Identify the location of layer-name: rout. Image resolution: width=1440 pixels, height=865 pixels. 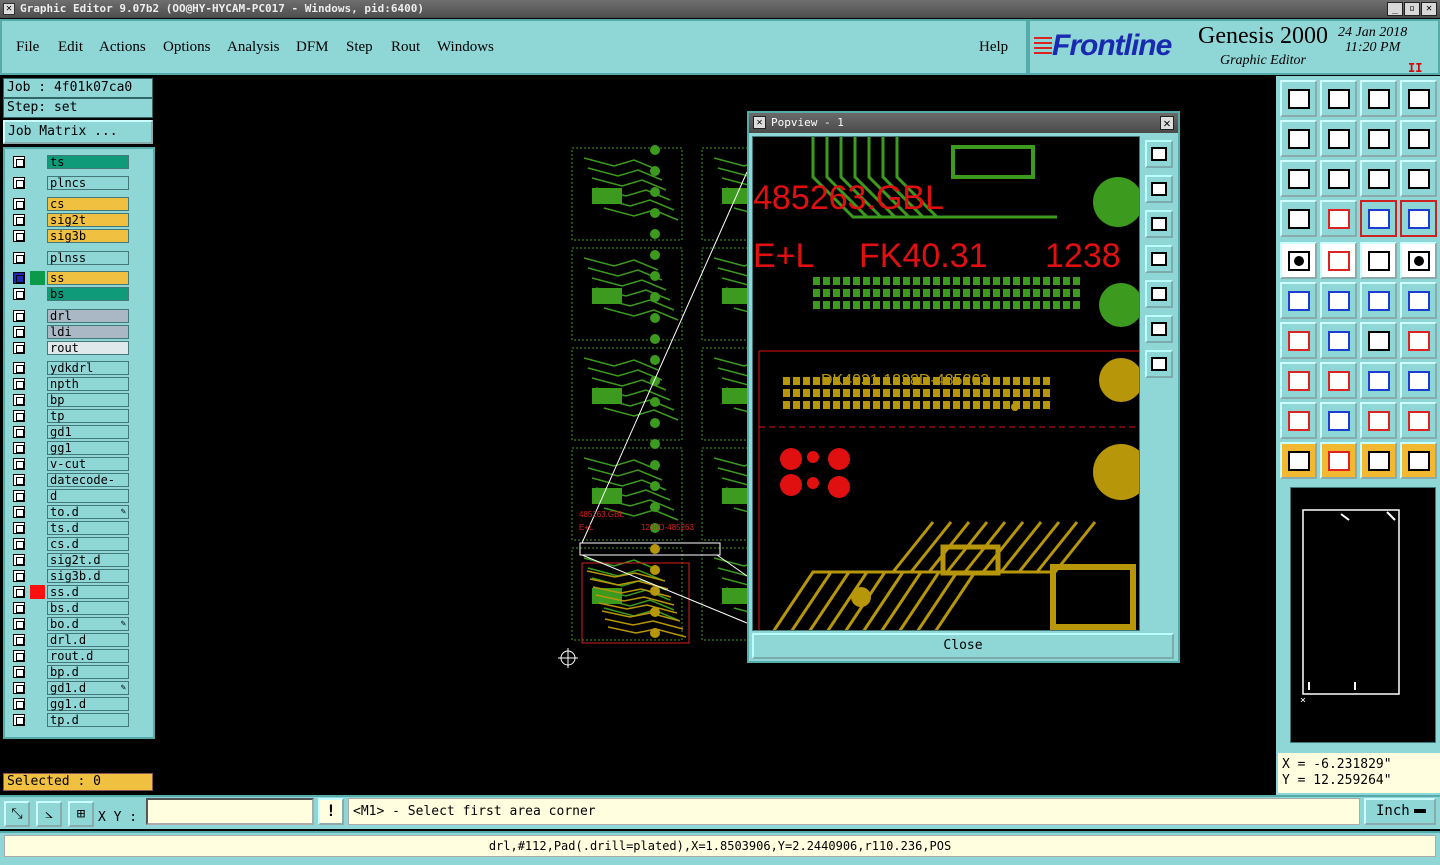
(88, 348).